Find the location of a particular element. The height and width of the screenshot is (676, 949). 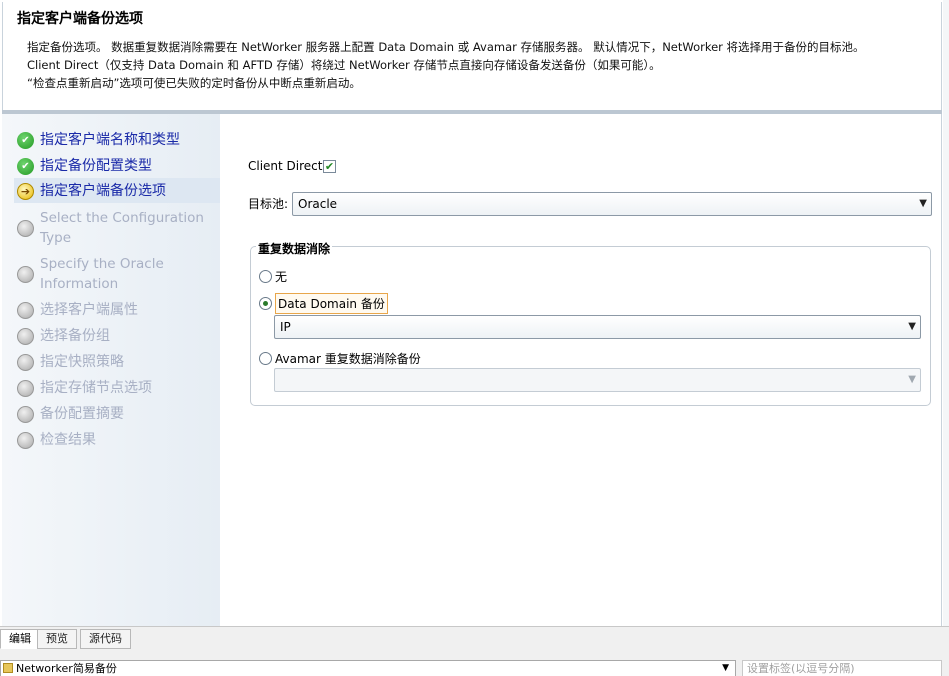

step-backup-config-type: ✔ 指定备份配置类型 is located at coordinates (117, 166).